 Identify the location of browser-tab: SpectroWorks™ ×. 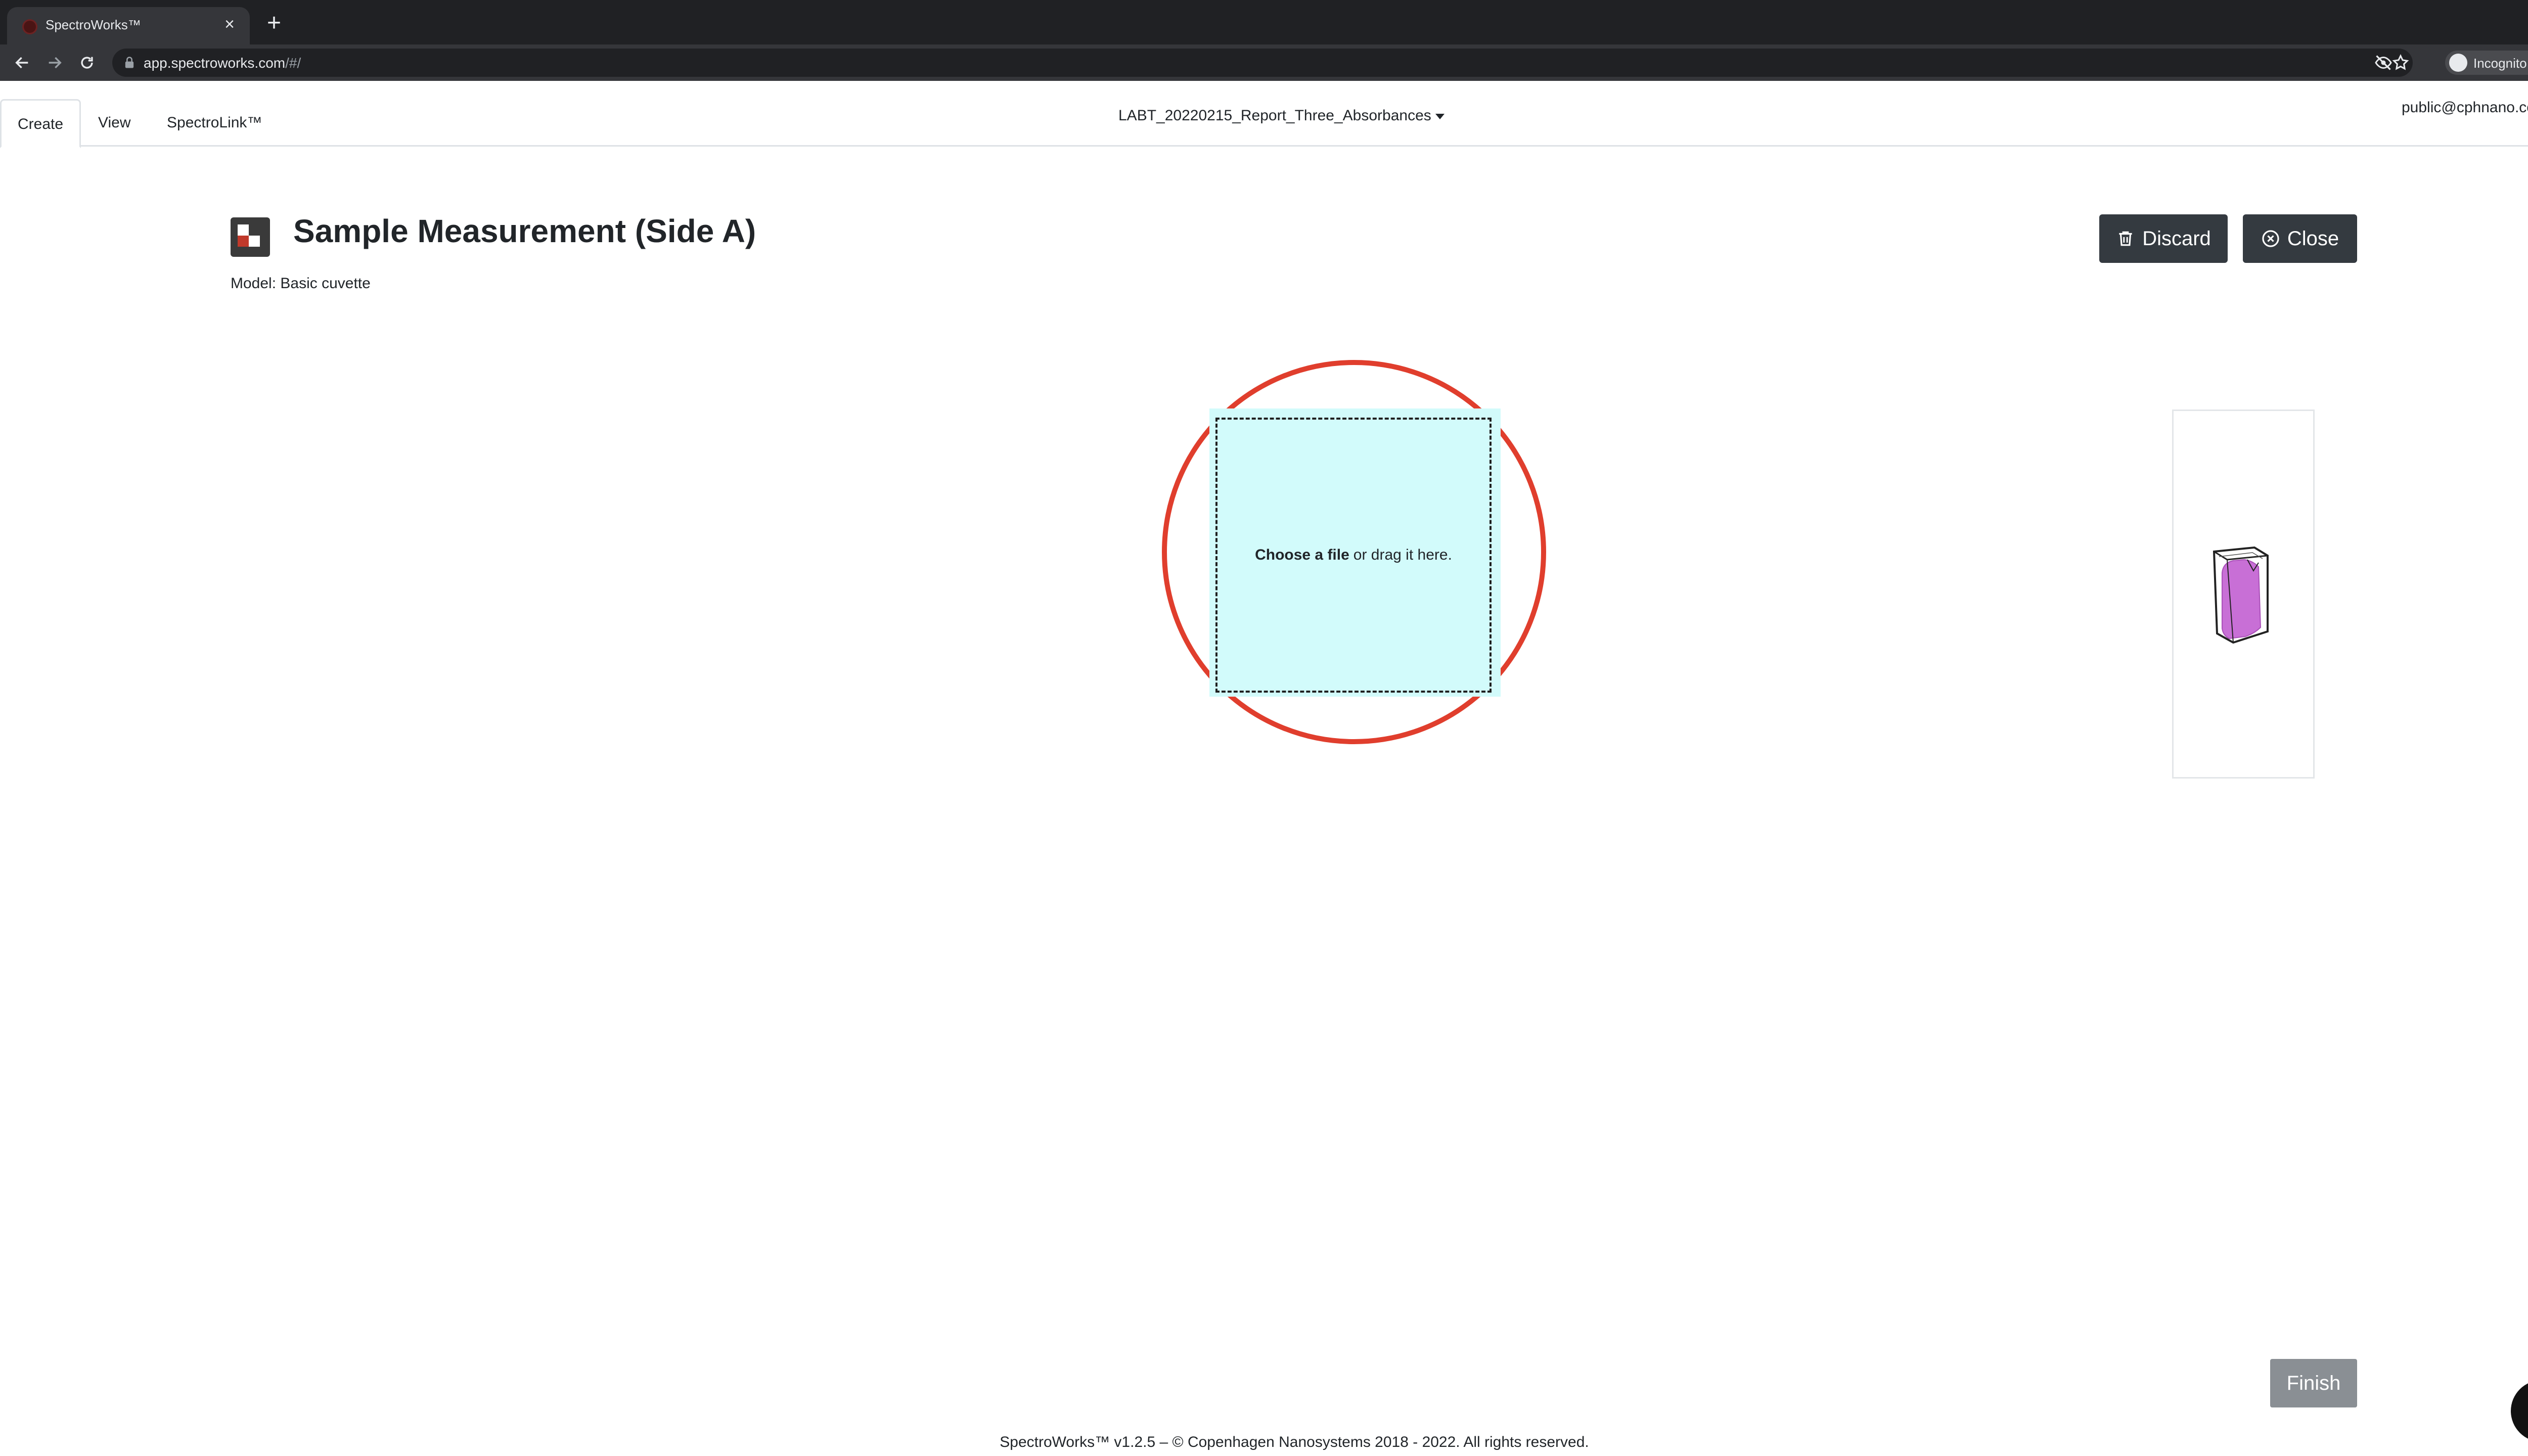
(129, 25).